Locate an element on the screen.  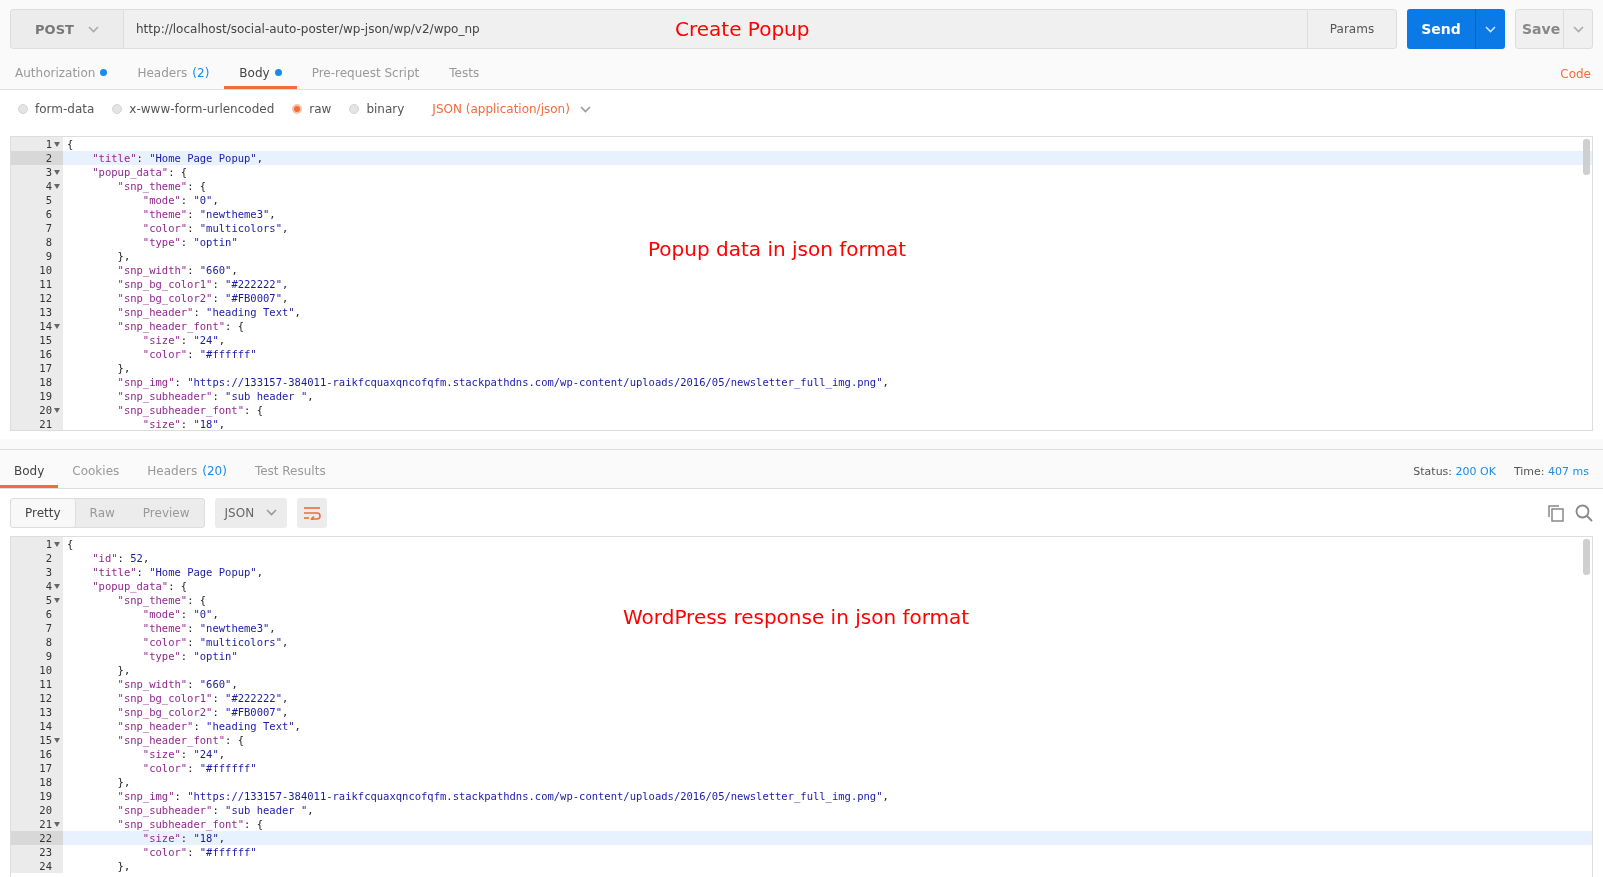
body-type-radio: raw is located at coordinates (312, 109).